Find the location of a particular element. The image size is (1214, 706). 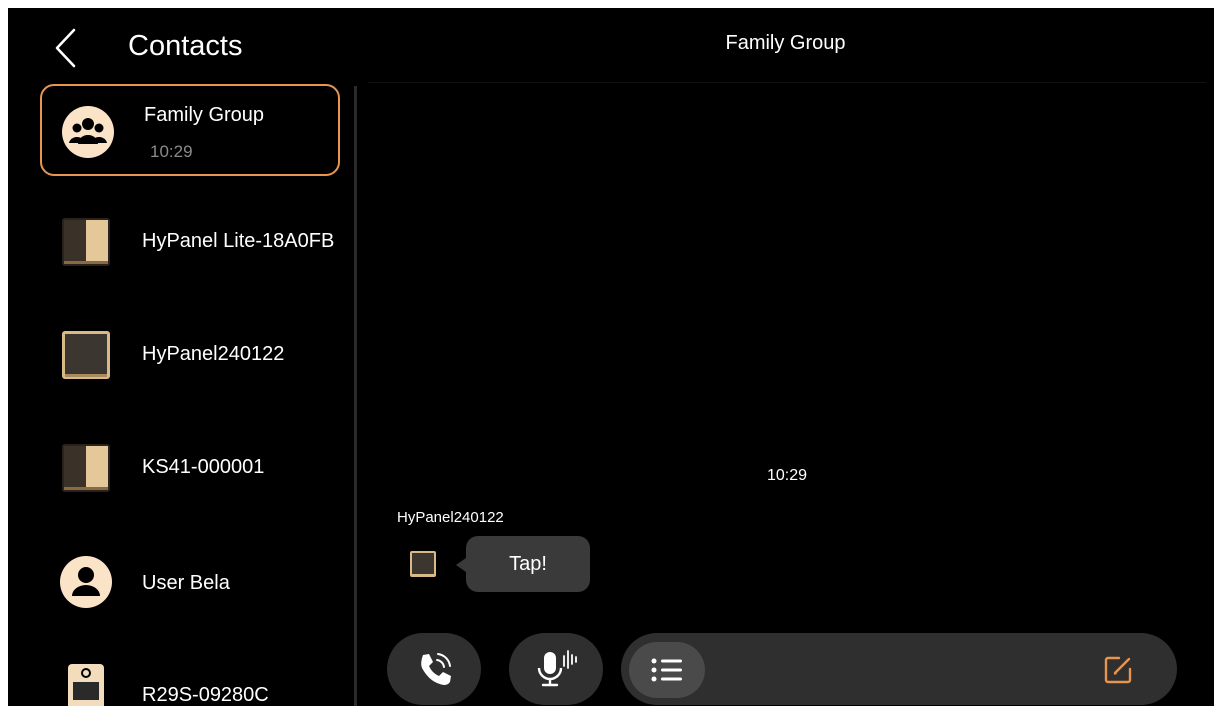

list-button is located at coordinates (667, 670).